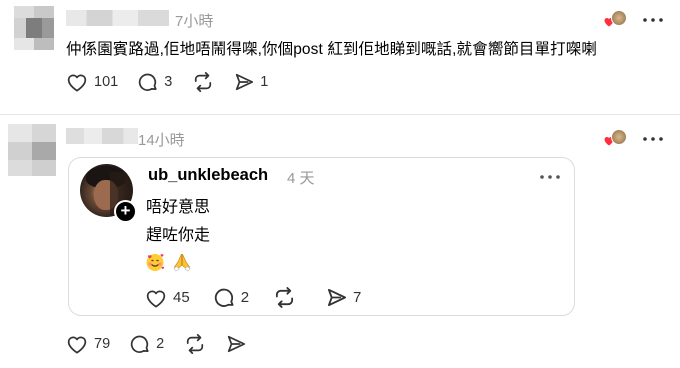  Describe the element at coordinates (178, 235) in the screenshot. I see `quoted-text-line-2: 趕咗你走` at that location.